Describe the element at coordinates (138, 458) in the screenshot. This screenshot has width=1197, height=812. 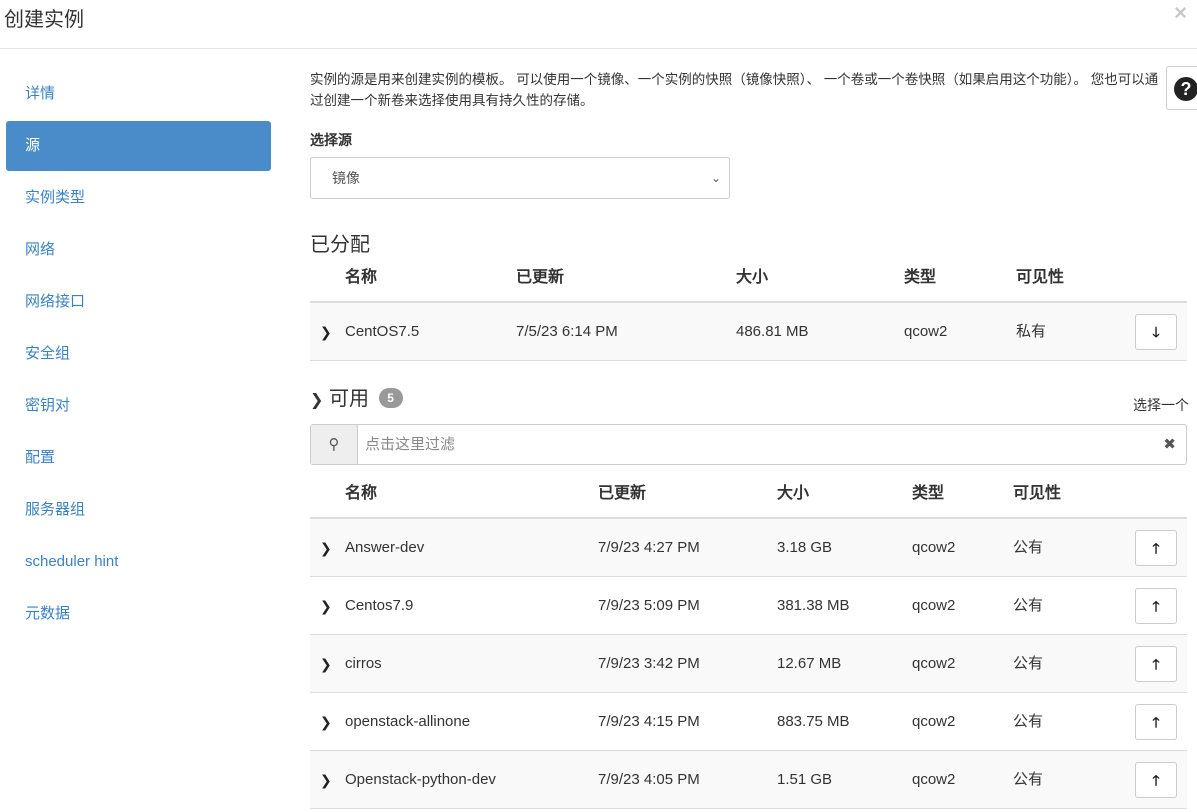
I see `sidebar-item-configuration: 配置` at that location.